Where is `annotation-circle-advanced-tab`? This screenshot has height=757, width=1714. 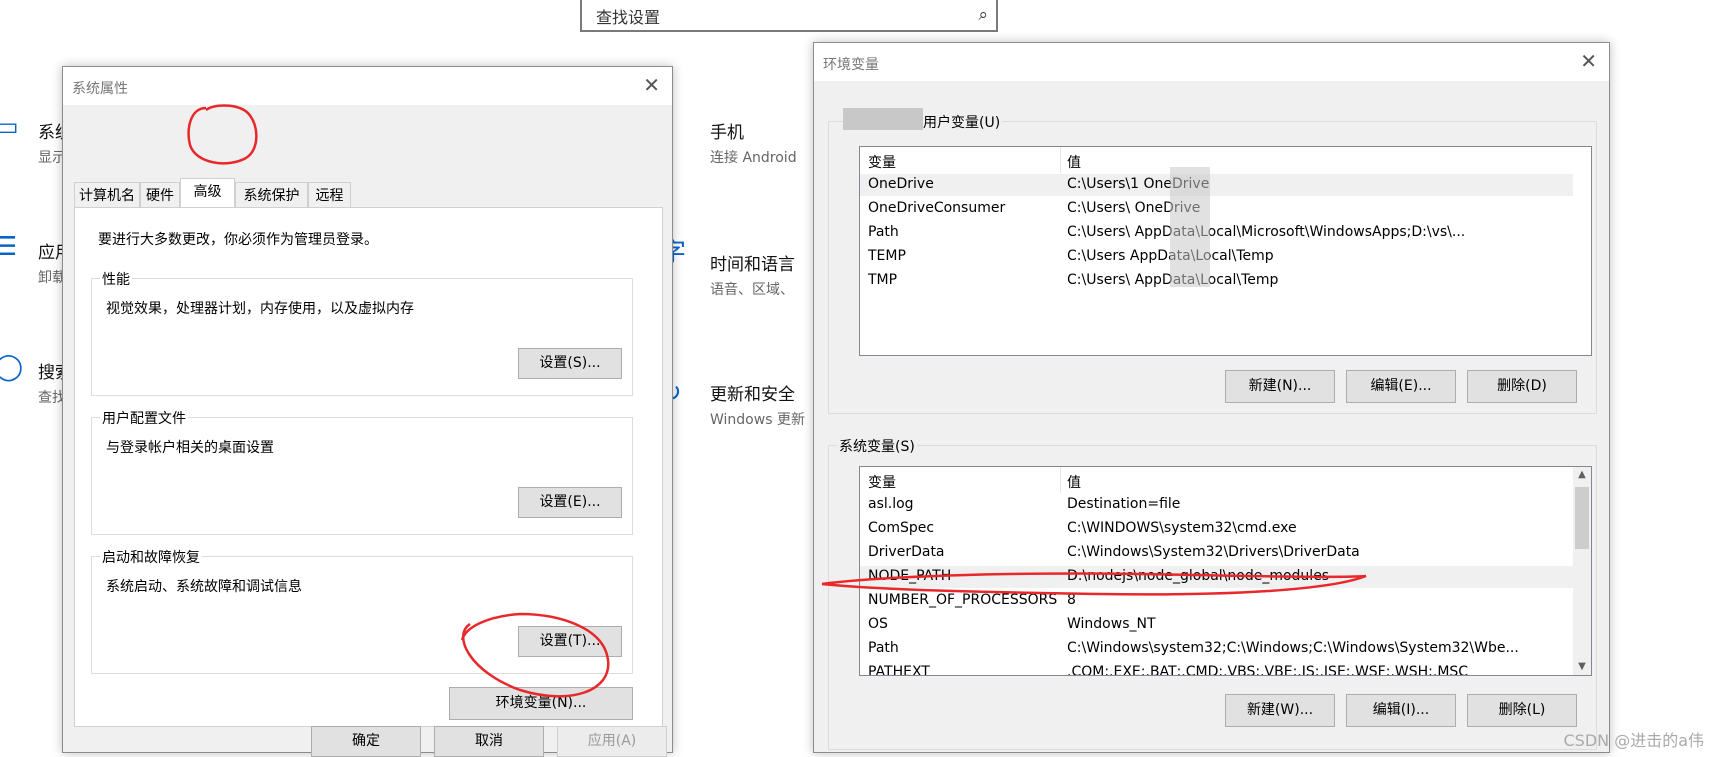
annotation-circle-advanced-tab is located at coordinates (222, 134).